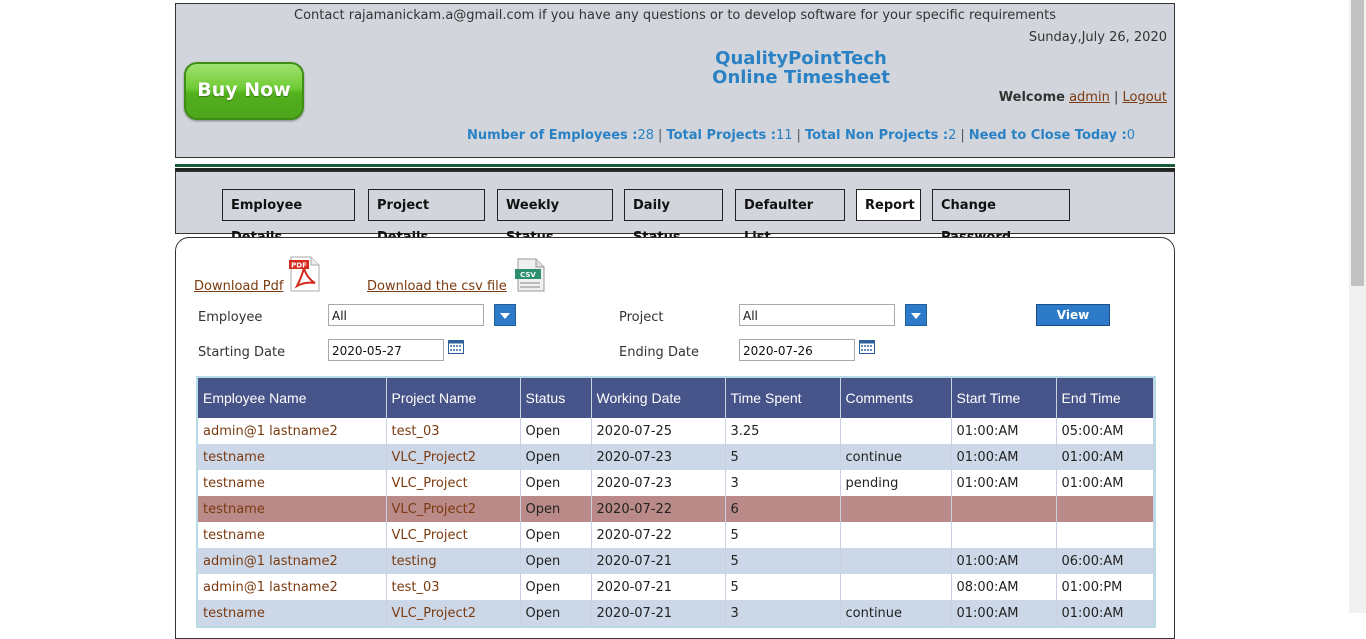 Image resolution: width=1366 pixels, height=639 pixels. I want to click on cell-start-time, so click(1004, 535).